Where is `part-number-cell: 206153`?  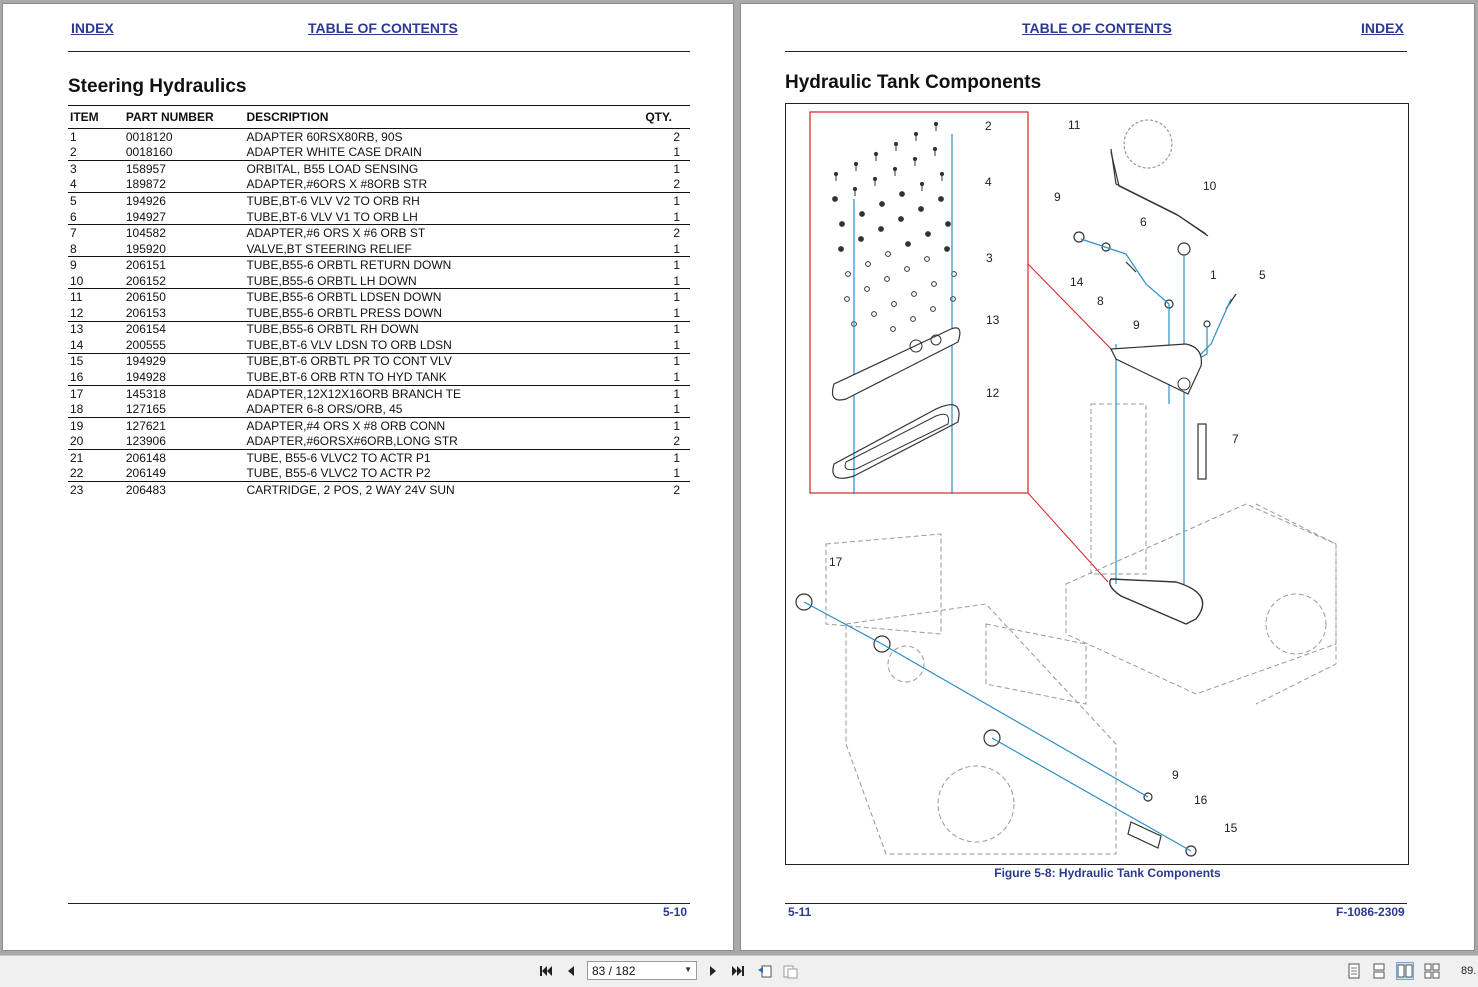
part-number-cell: 206153 is located at coordinates (145, 312).